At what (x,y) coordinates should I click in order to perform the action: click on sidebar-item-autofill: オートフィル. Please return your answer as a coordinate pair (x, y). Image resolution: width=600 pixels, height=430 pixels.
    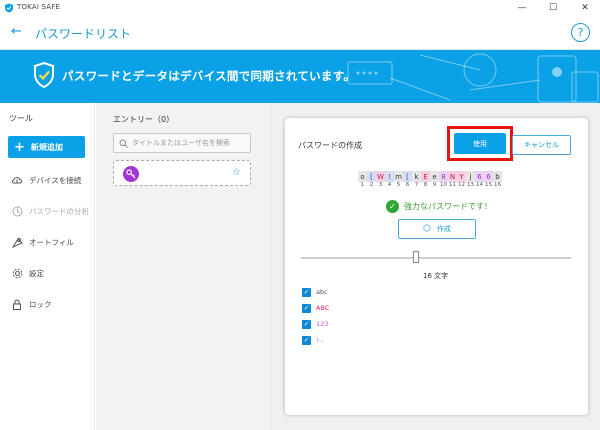
    Looking at the image, I should click on (42, 242).